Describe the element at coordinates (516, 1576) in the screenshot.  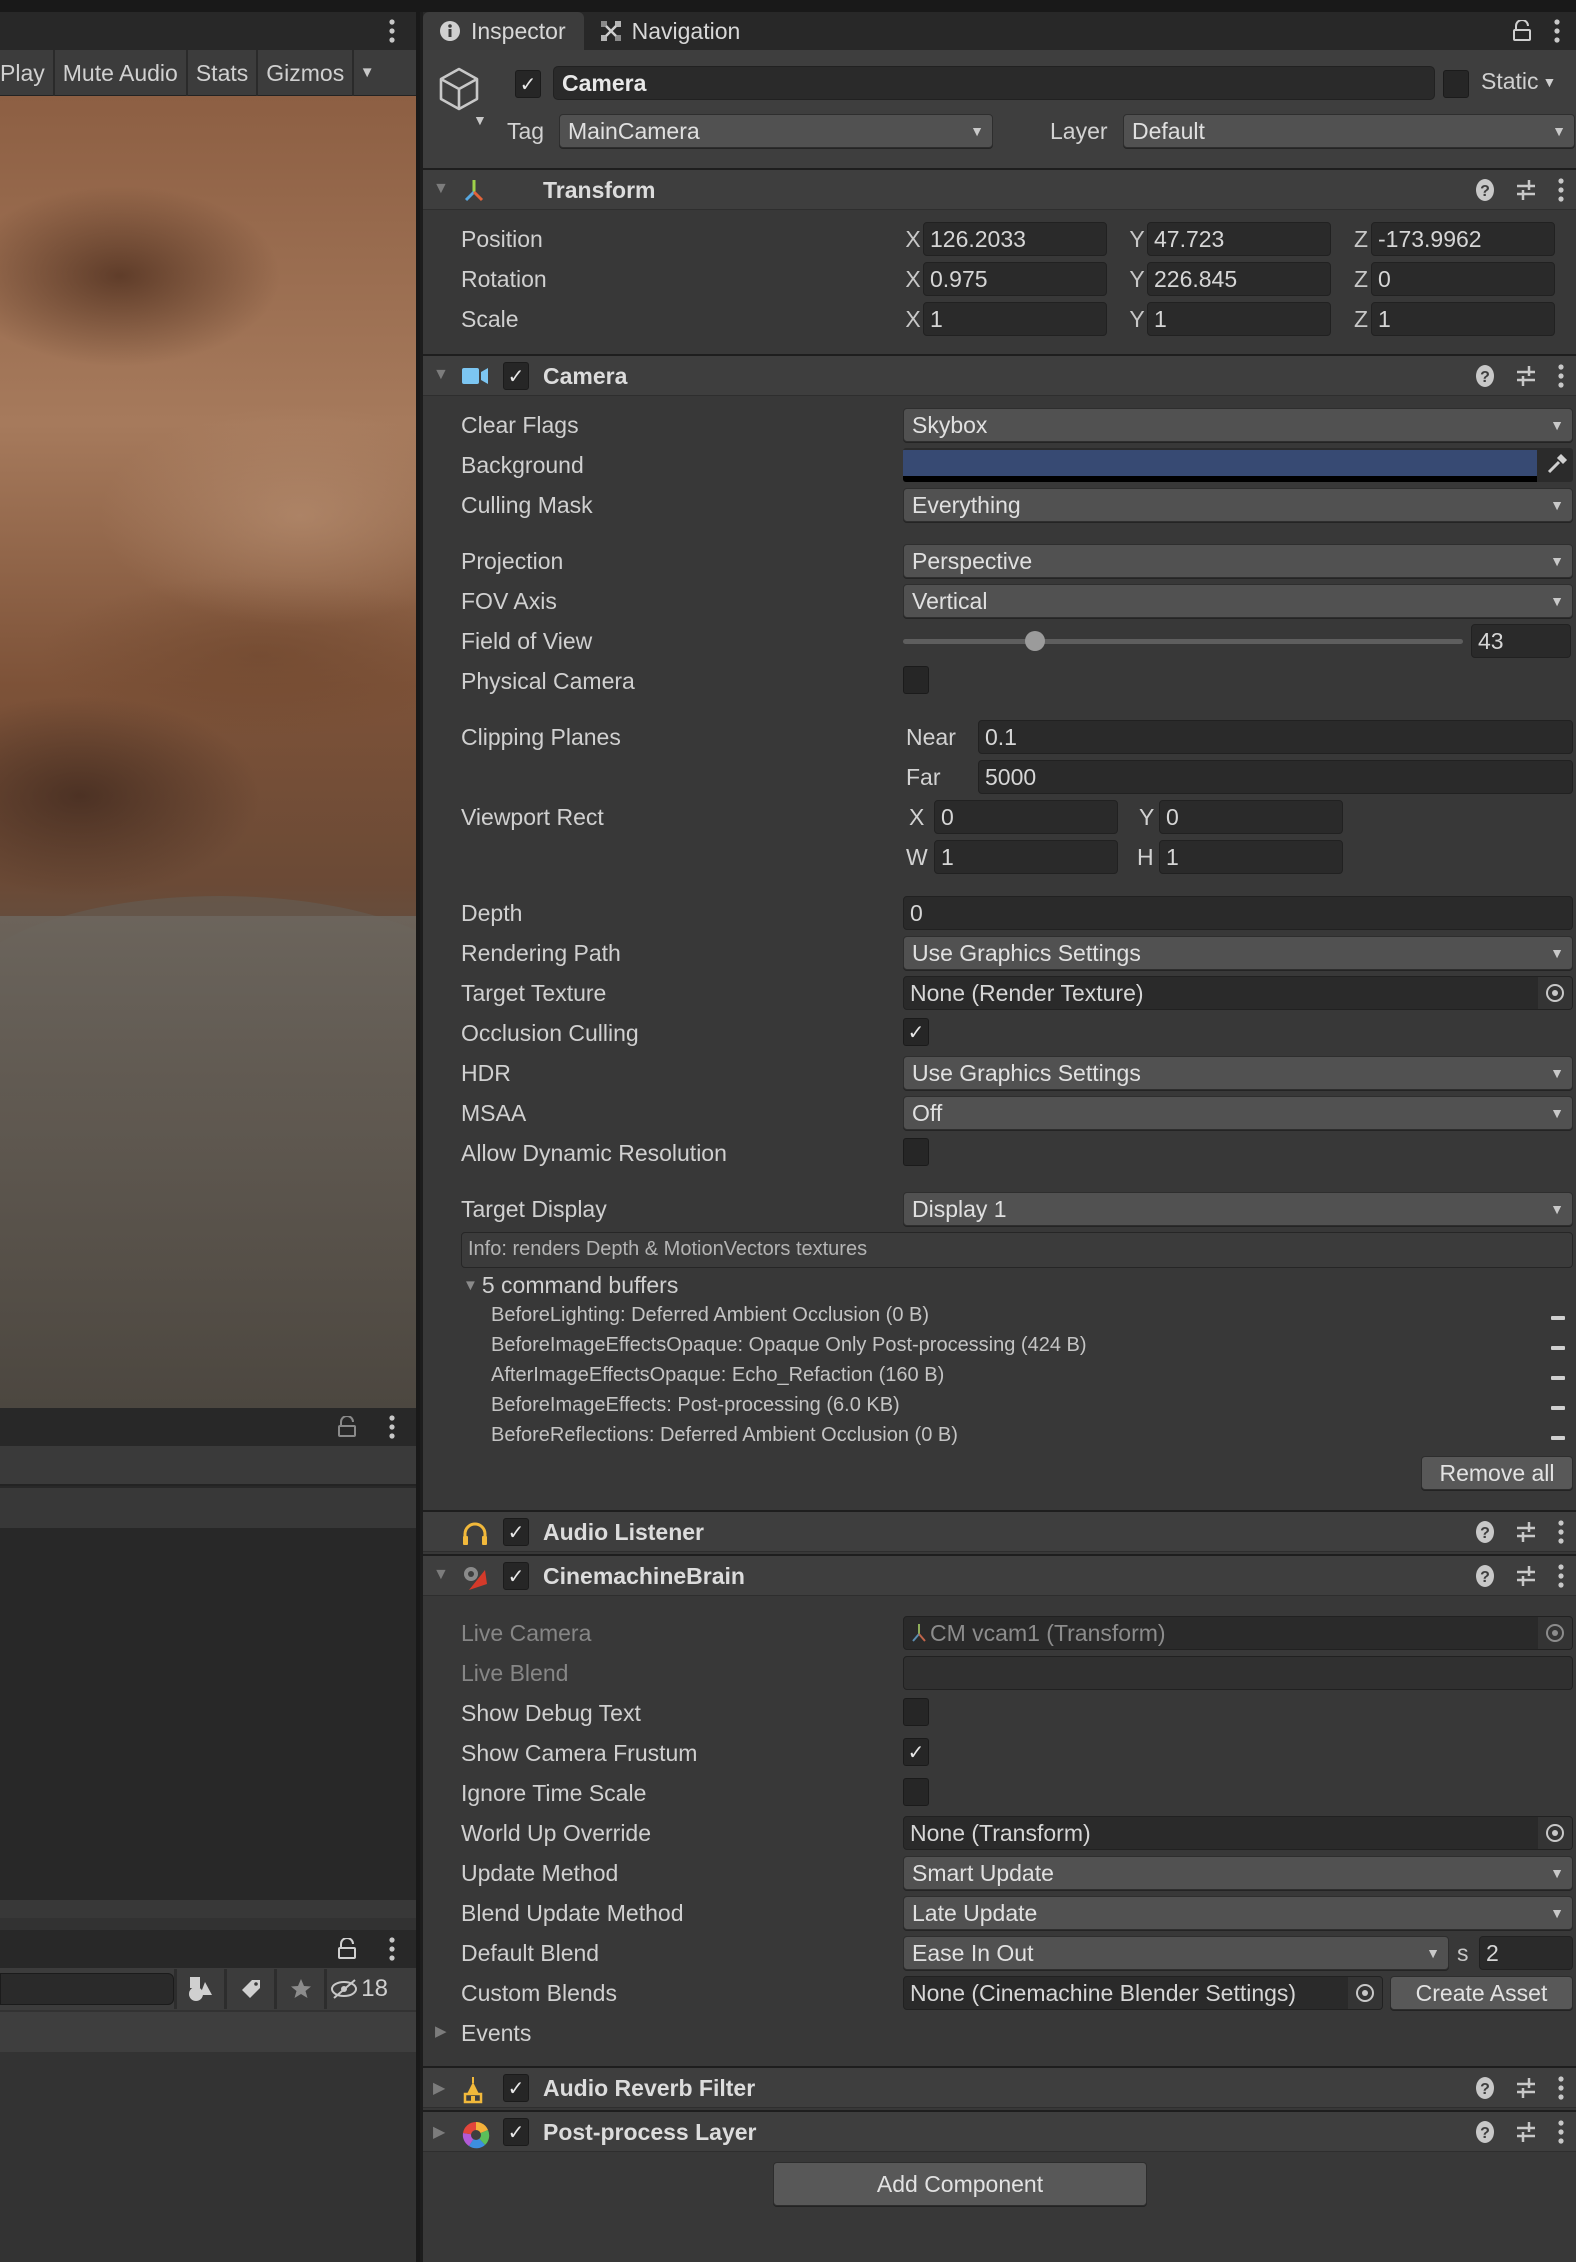
I see `cinemachine-brain-enabled-checkbox: ✓` at that location.